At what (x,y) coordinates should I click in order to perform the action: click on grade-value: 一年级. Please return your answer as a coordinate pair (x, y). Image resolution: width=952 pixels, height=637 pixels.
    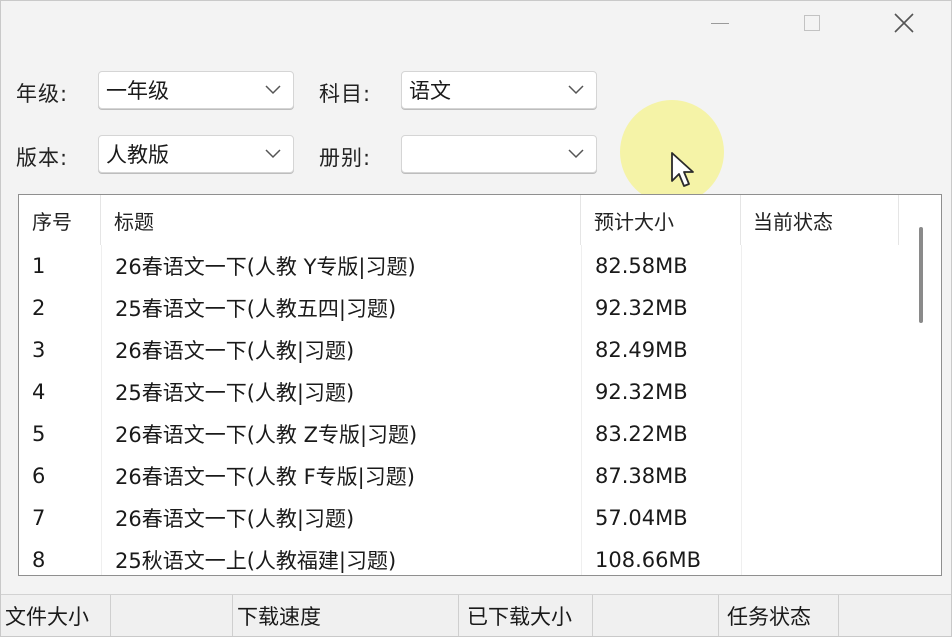
    Looking at the image, I should click on (137, 91).